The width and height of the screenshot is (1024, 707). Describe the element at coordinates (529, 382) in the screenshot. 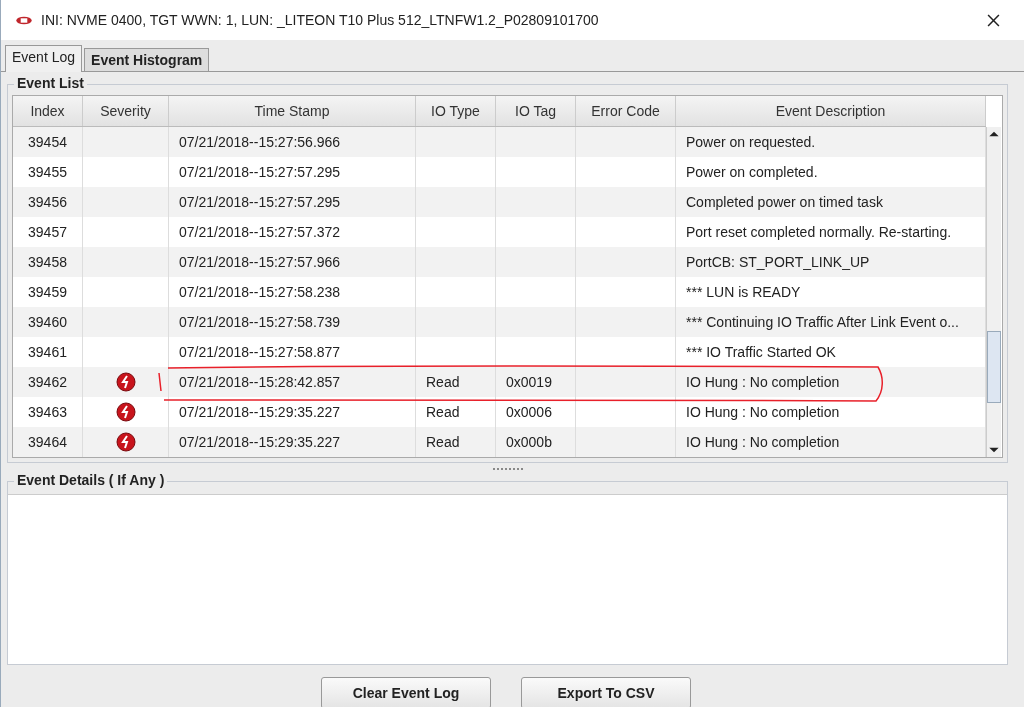

I see `table-cell: 0x0019` at that location.